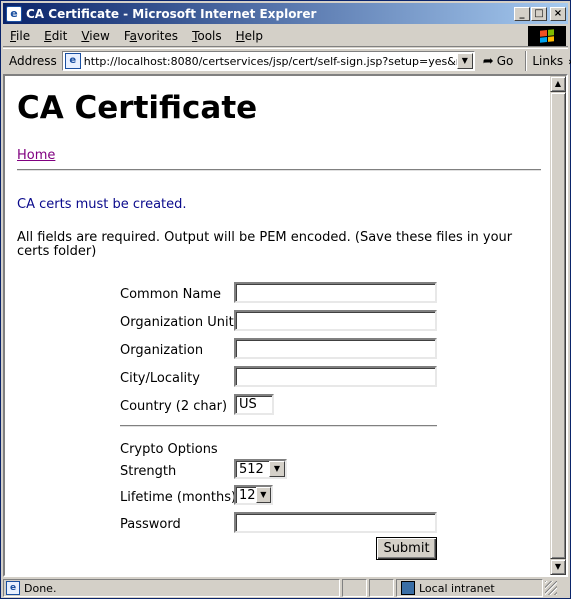  Describe the element at coordinates (335, 348) in the screenshot. I see `organization-input` at that location.